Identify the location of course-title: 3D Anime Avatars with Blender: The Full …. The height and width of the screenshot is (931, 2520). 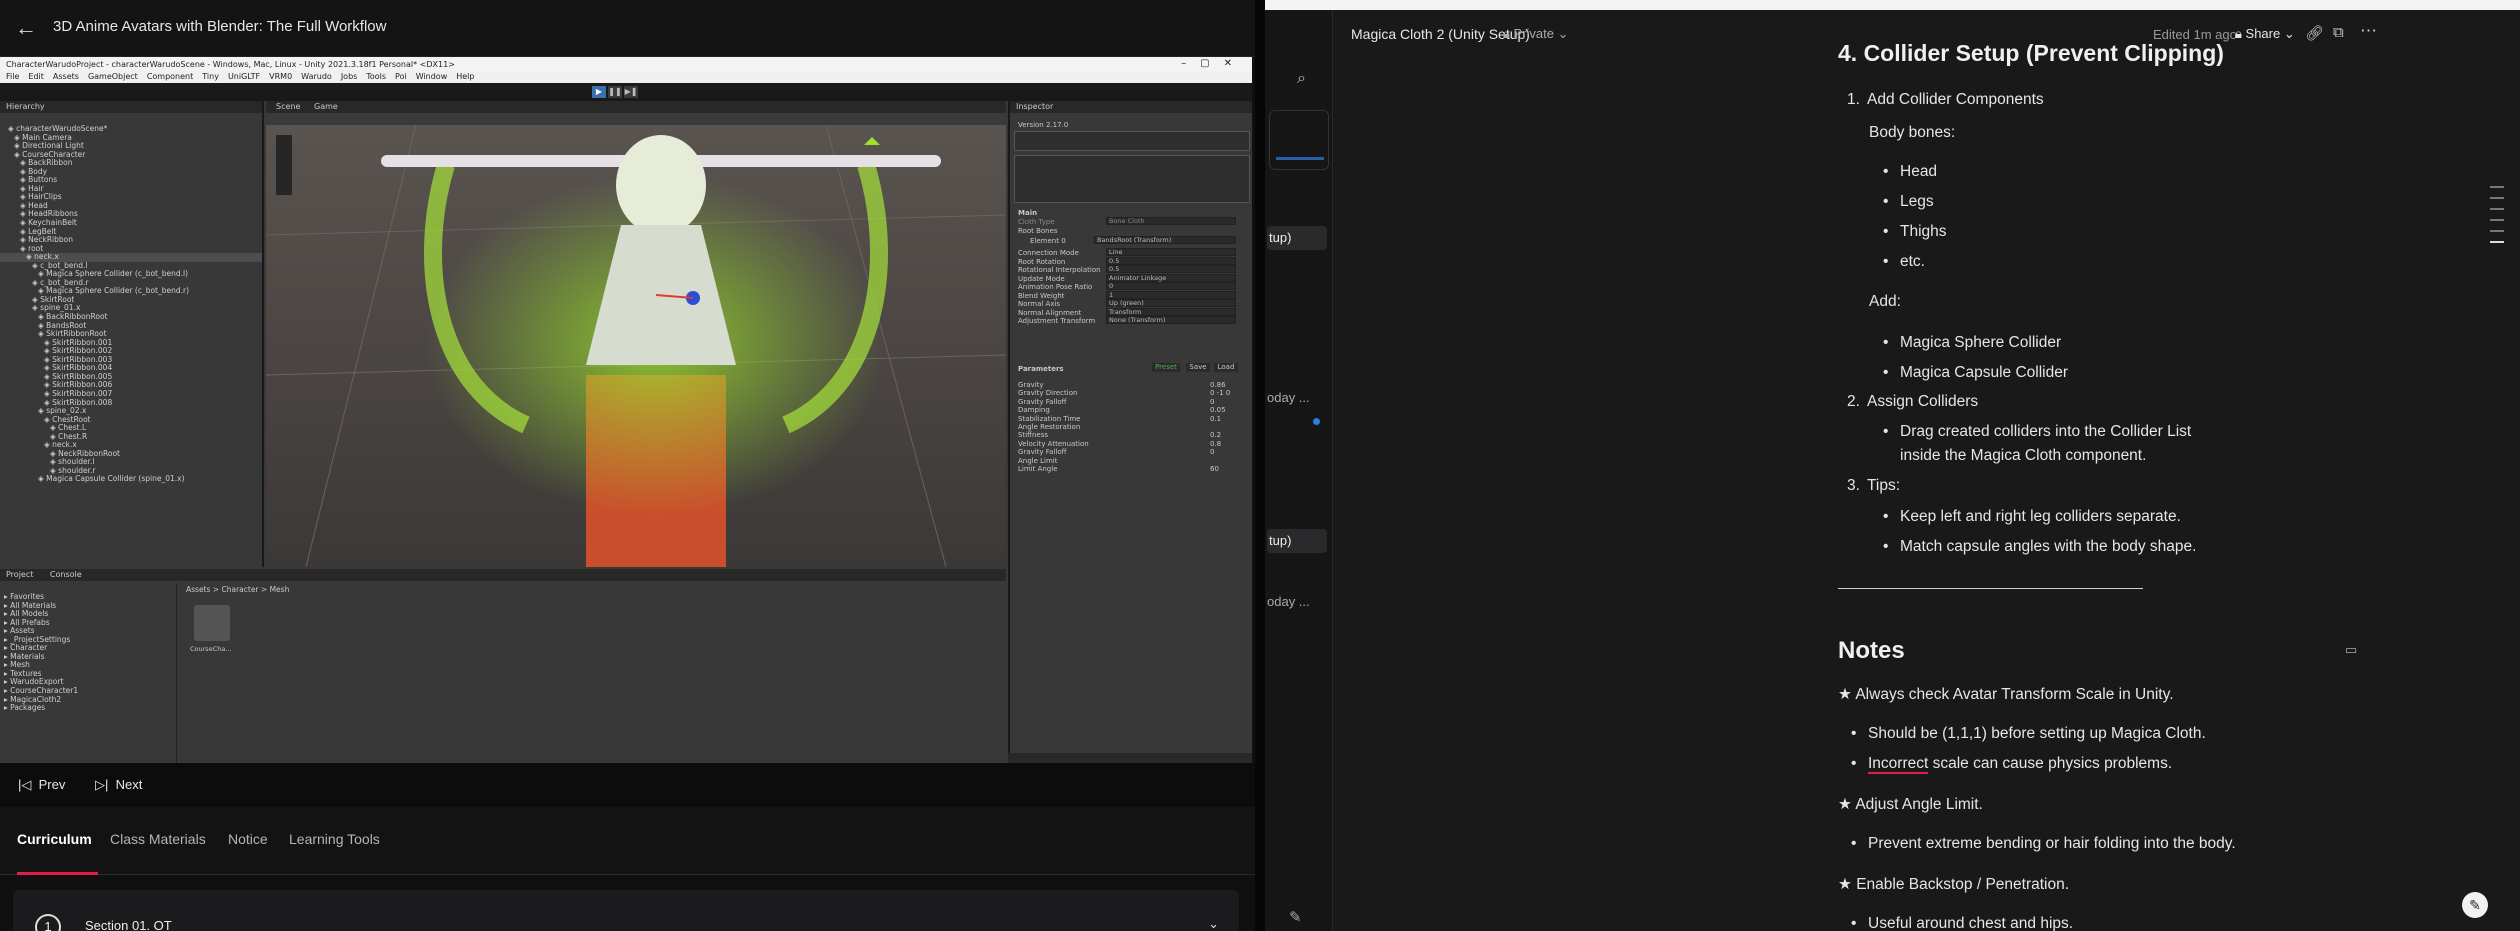
(220, 26).